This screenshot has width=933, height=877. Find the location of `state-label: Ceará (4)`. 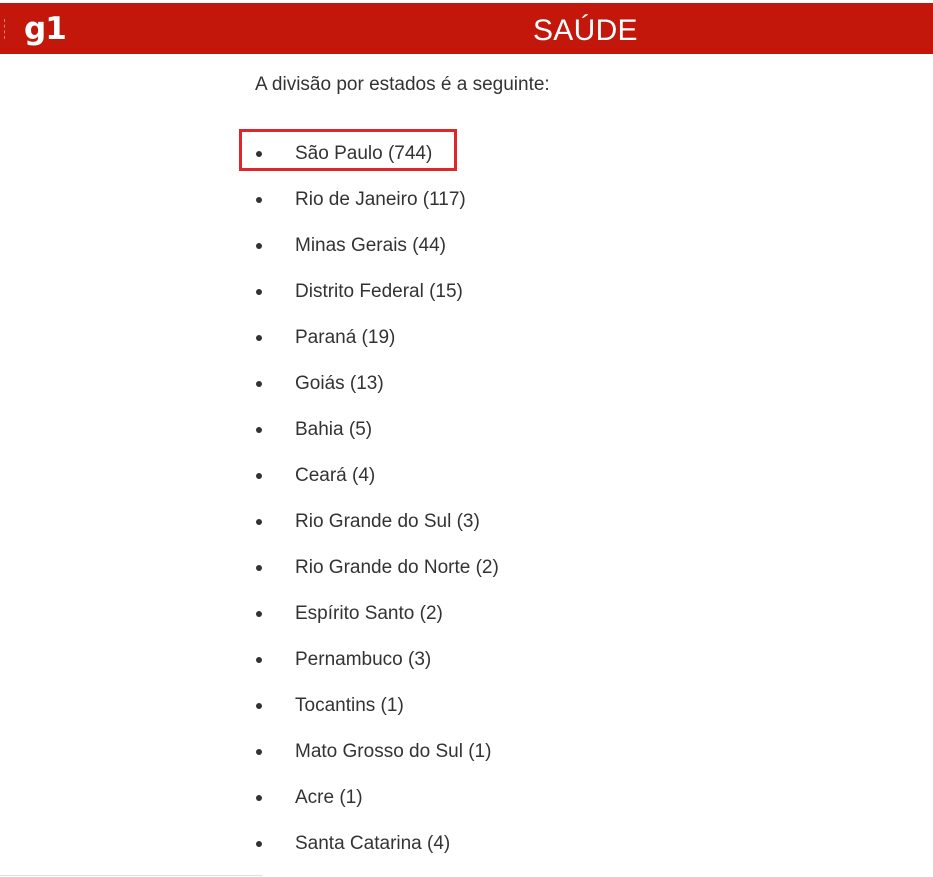

state-label: Ceará (4) is located at coordinates (335, 475).